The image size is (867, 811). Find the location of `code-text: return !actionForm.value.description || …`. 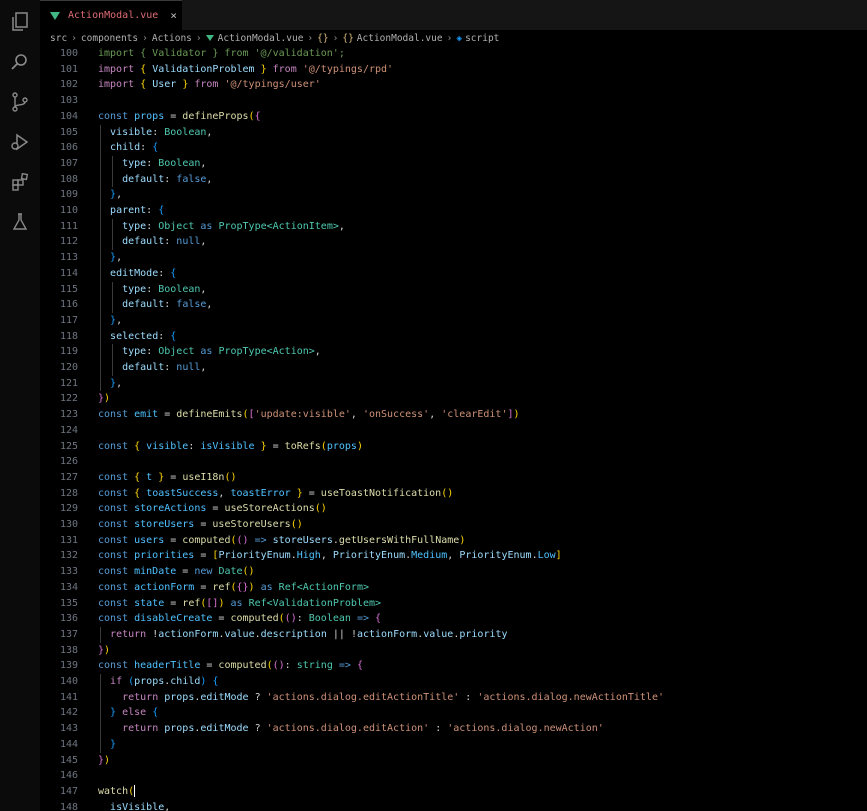

code-text: return !actionForm.value.description || … is located at coordinates (309, 634).